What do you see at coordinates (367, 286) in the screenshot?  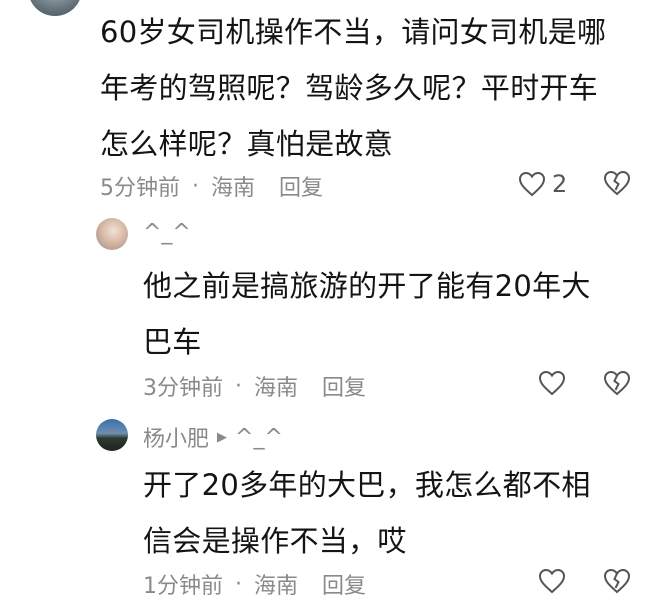 I see `reply-text-line: 他之前是搞旅游的开了能有20年大` at bounding box center [367, 286].